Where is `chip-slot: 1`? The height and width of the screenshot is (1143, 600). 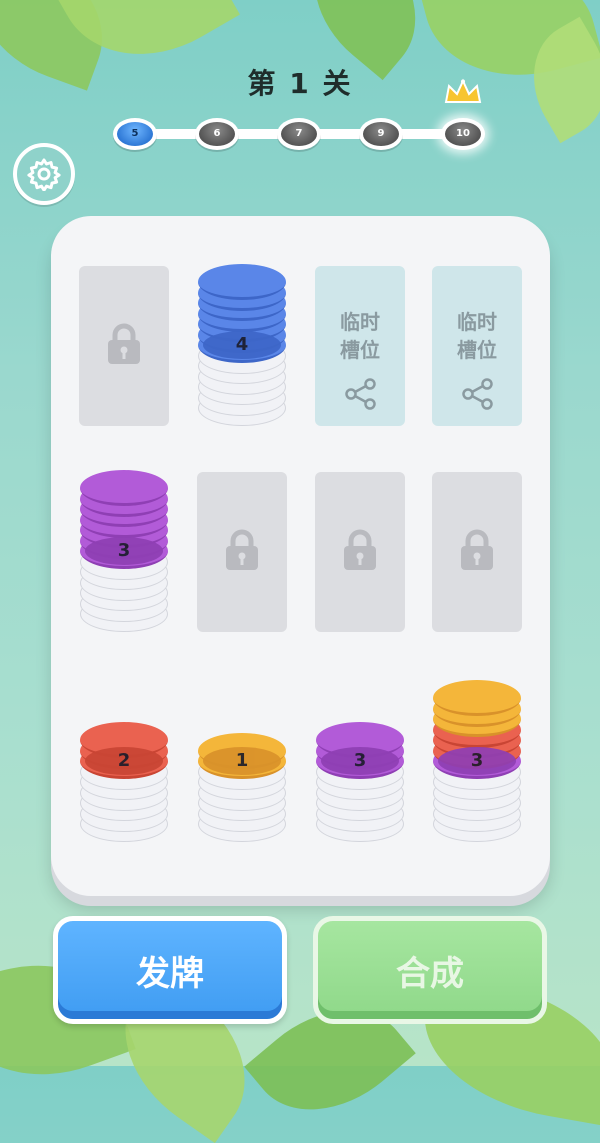 chip-slot: 1 is located at coordinates (242, 754).